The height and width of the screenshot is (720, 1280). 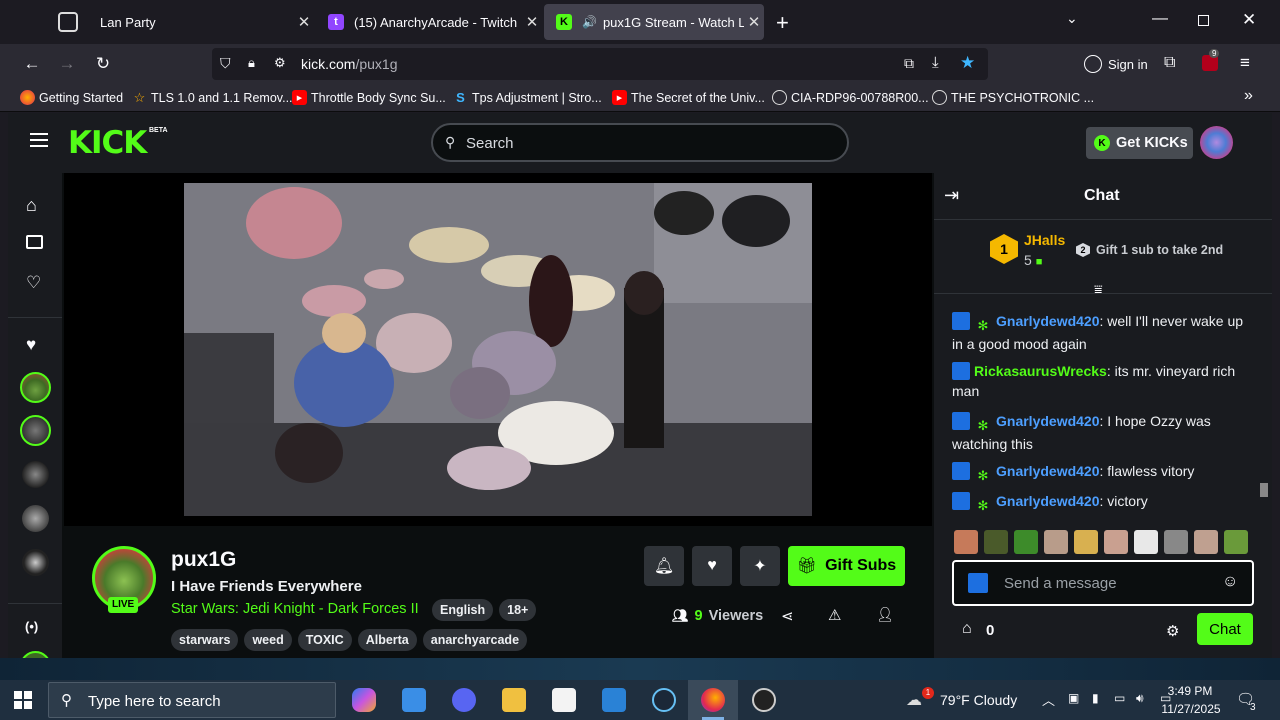 What do you see at coordinates (787, 616) in the screenshot?
I see `share-icon: ⋖` at bounding box center [787, 616].